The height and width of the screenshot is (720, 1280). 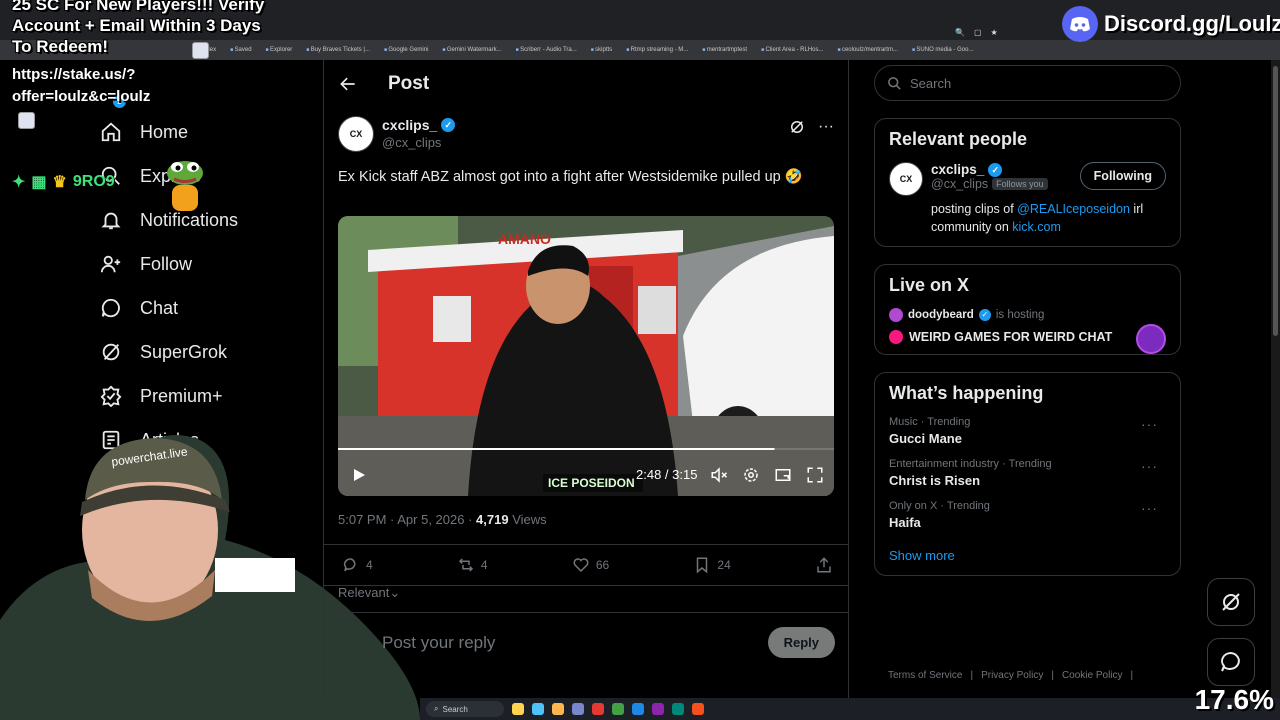 I want to click on heart-icon, so click(x=581, y=565).